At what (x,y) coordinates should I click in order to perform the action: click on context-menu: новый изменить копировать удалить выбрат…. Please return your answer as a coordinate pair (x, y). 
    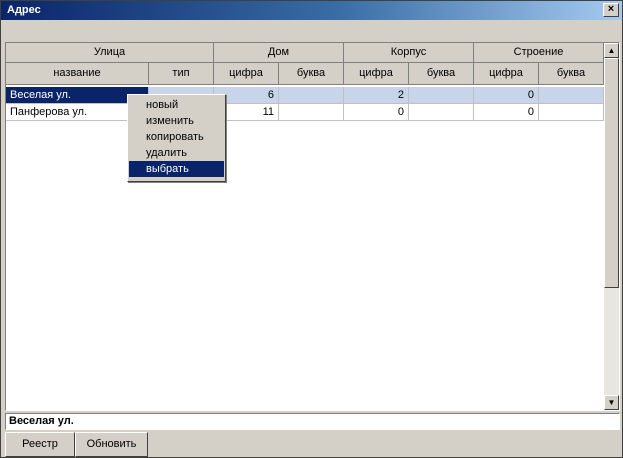
    Looking at the image, I should click on (176, 138).